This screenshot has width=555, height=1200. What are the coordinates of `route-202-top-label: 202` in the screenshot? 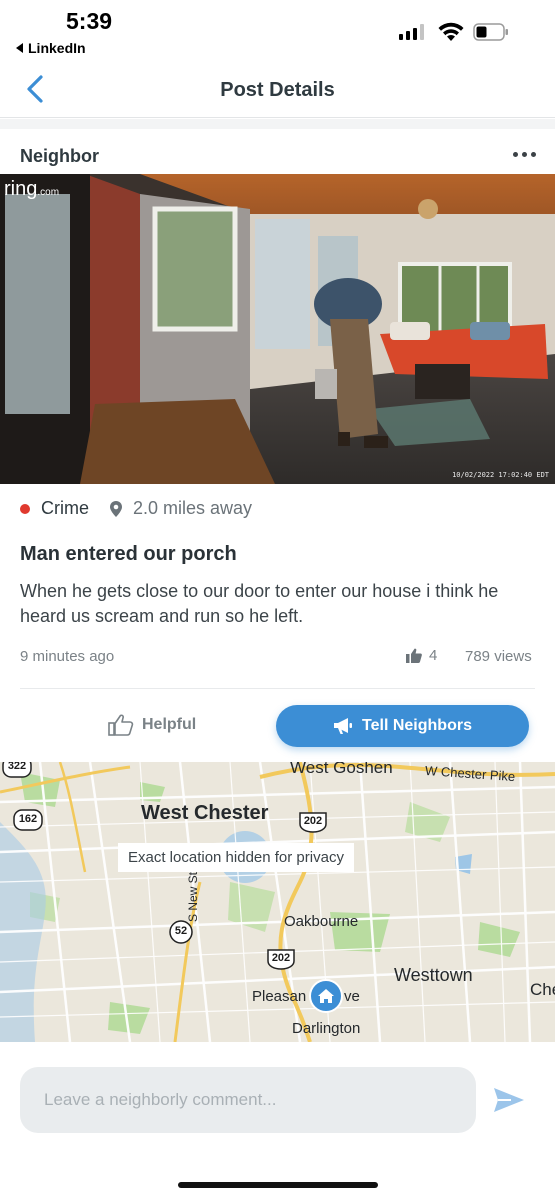 It's located at (313, 821).